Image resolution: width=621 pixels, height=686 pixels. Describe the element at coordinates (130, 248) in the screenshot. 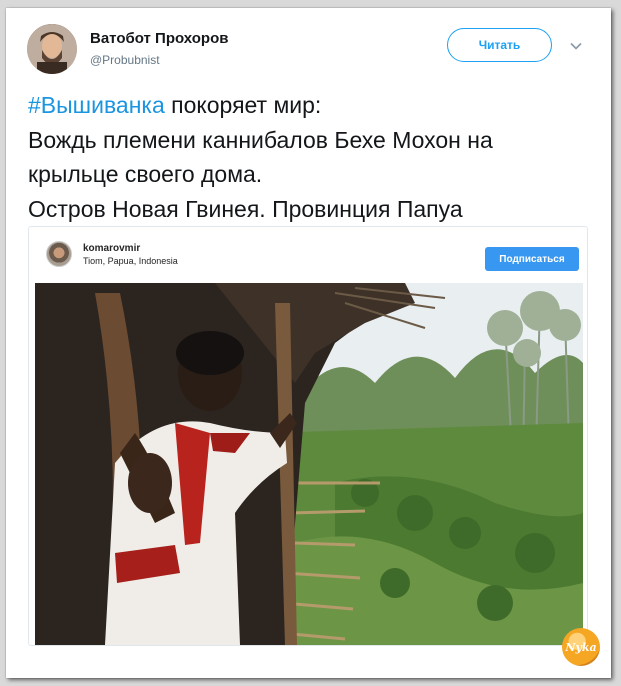

I see `embed-username: komarovmir` at that location.